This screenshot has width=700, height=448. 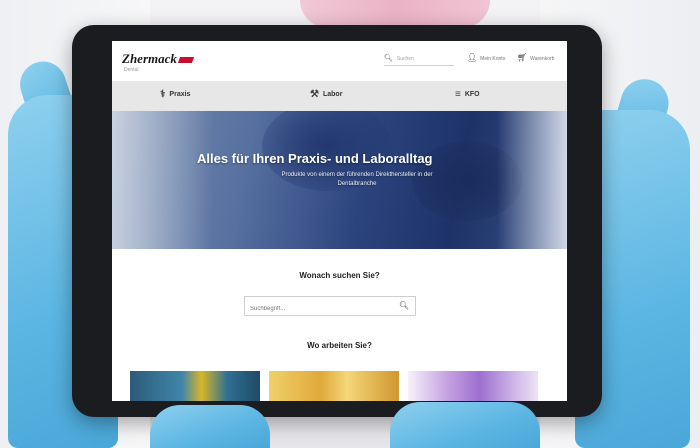 I want to click on cart-link: 🛒︎ Warenkorb, so click(x=535, y=57).